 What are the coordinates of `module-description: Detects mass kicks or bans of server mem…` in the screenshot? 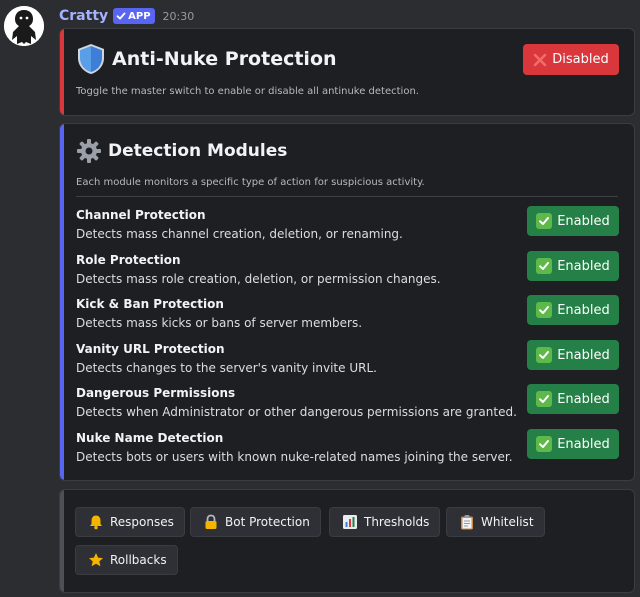 It's located at (219, 323).